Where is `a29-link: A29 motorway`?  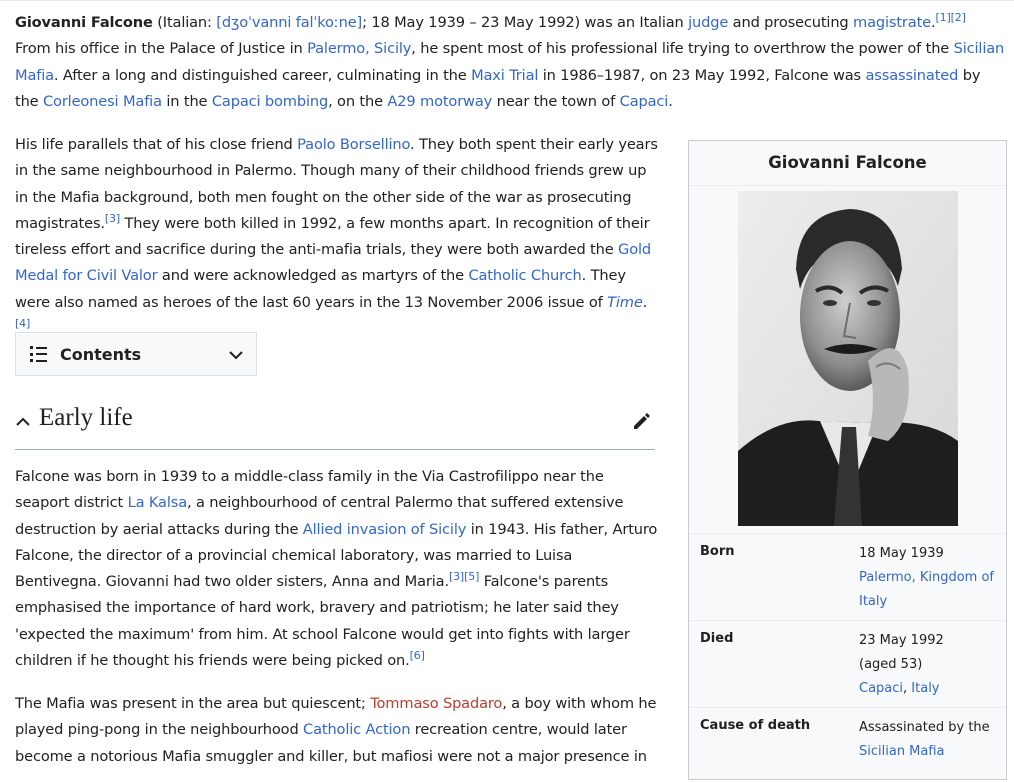
a29-link: A29 motorway is located at coordinates (439, 101).